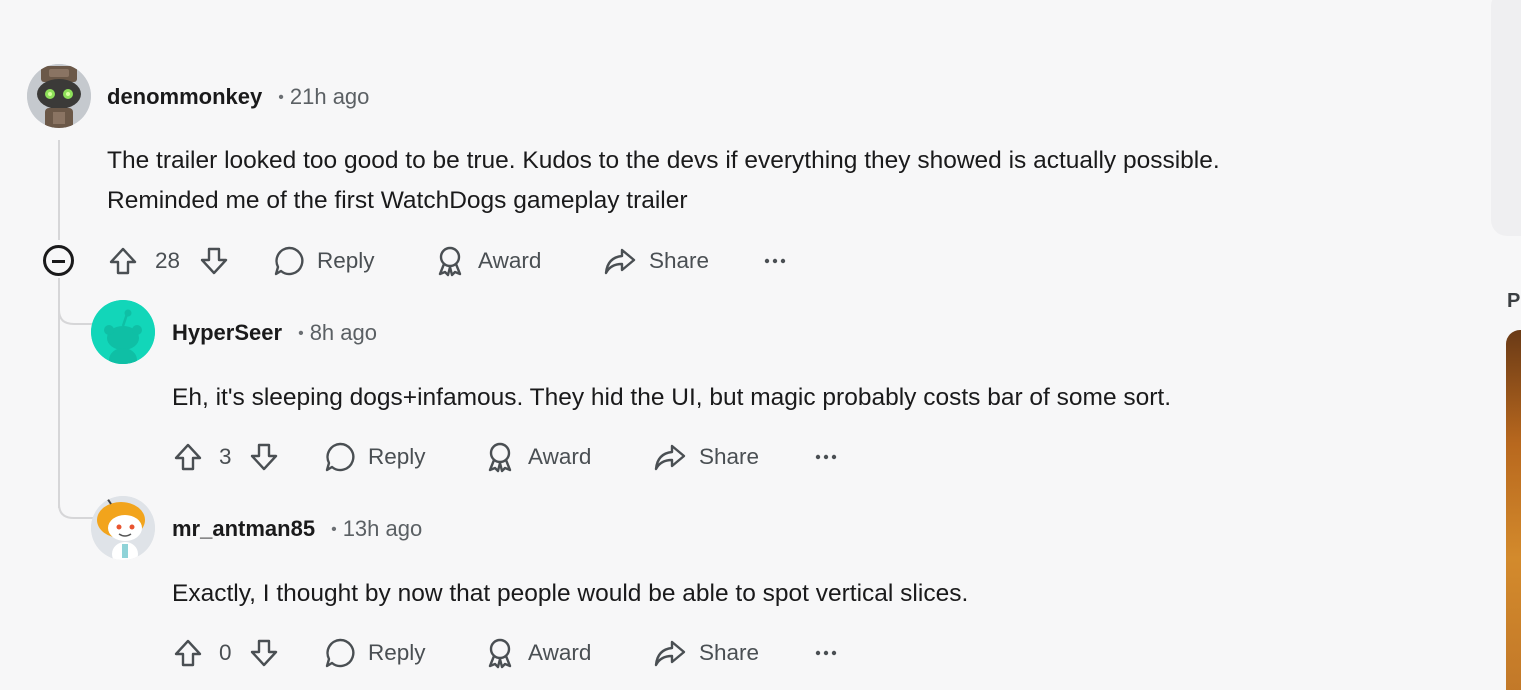 The image size is (1521, 690). I want to click on sidebar-card, so click(1506, 118).